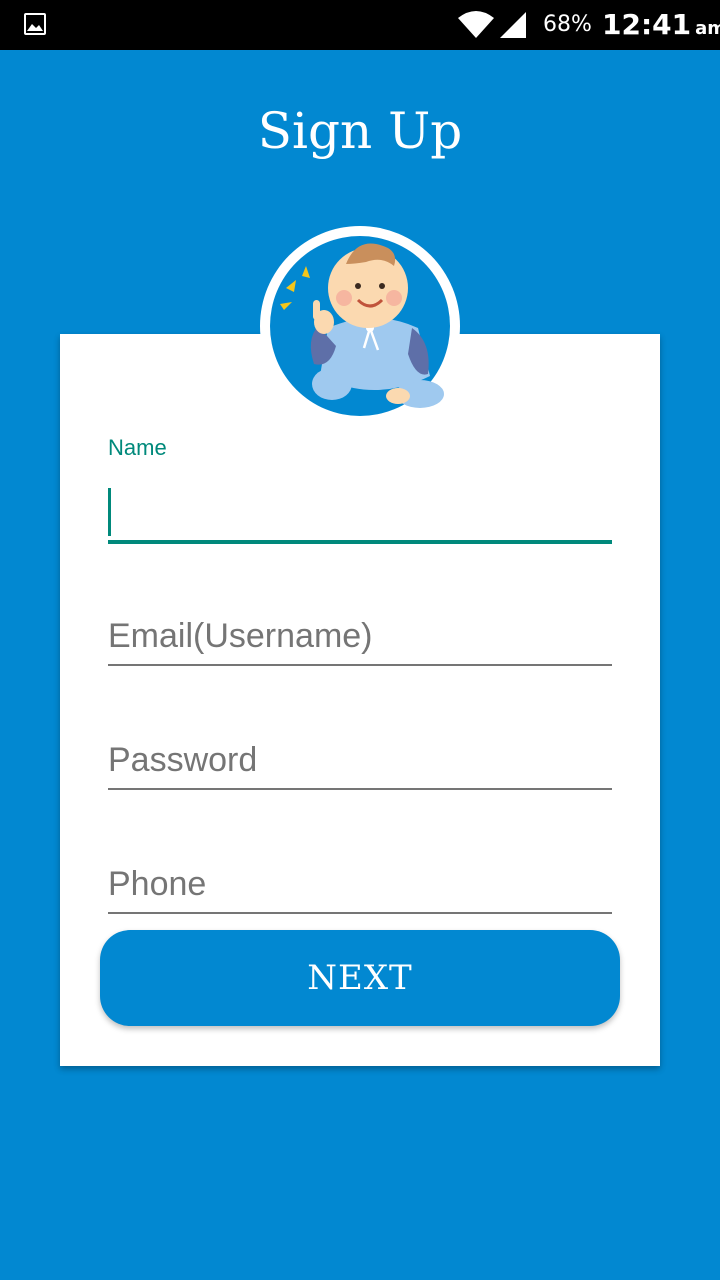 The width and height of the screenshot is (720, 1280). What do you see at coordinates (109, 512) in the screenshot?
I see `text-caret` at bounding box center [109, 512].